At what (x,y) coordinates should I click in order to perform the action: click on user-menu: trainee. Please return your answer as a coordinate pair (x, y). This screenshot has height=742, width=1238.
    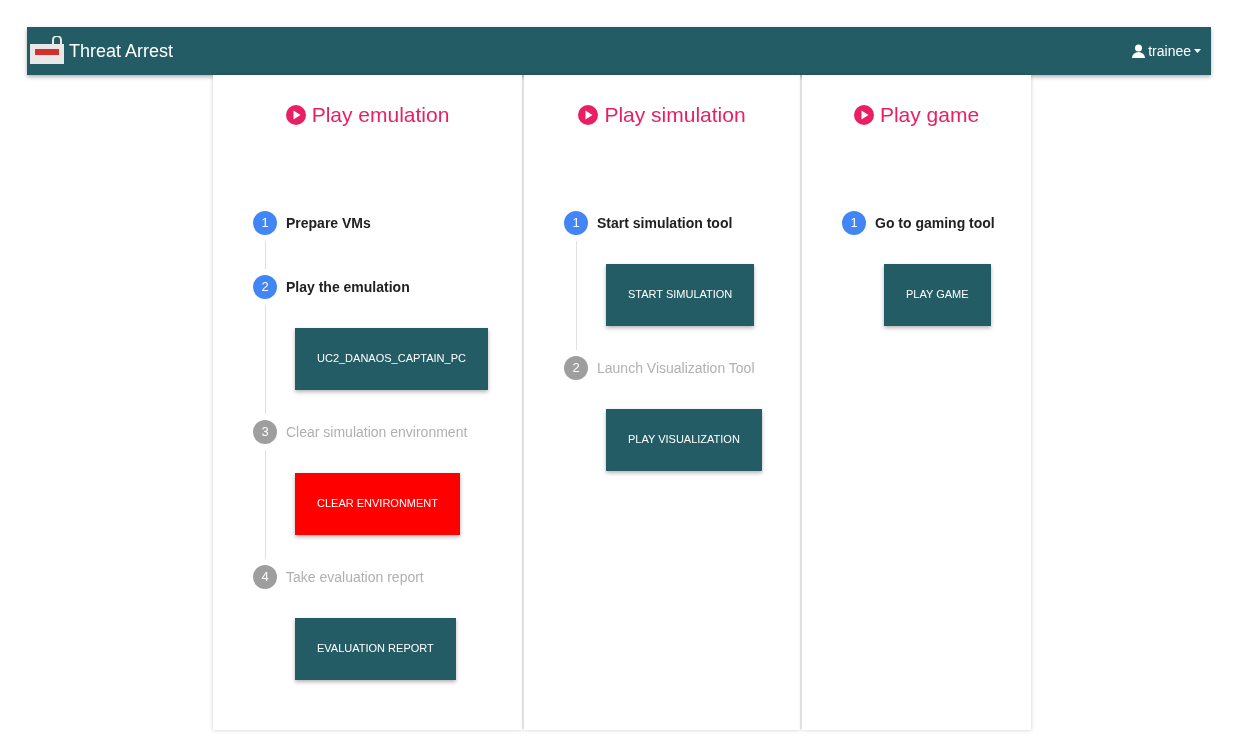
    Looking at the image, I should click on (1170, 51).